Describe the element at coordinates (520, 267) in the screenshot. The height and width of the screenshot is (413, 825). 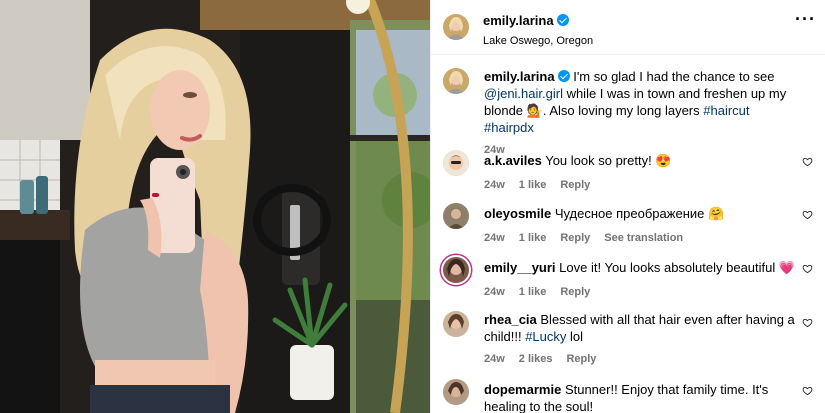
I see `comment-username: emily__yuri` at that location.